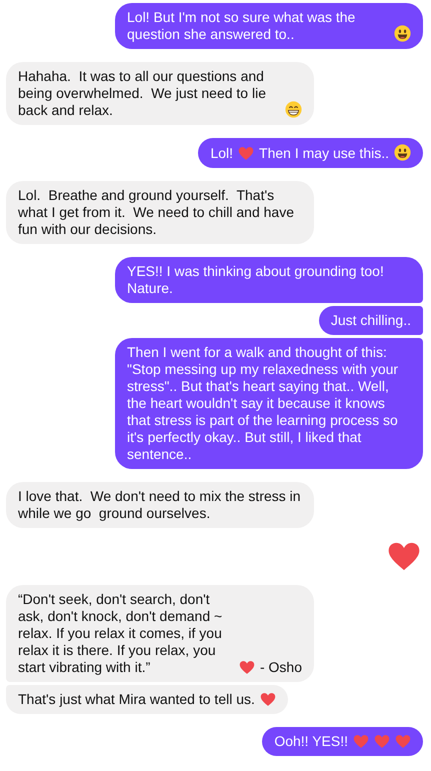 The height and width of the screenshot is (771, 431). I want to click on message-text: Hahaha. It was to all our questions and being overwhelmed. We just need to lie back and relax., so click(142, 93).